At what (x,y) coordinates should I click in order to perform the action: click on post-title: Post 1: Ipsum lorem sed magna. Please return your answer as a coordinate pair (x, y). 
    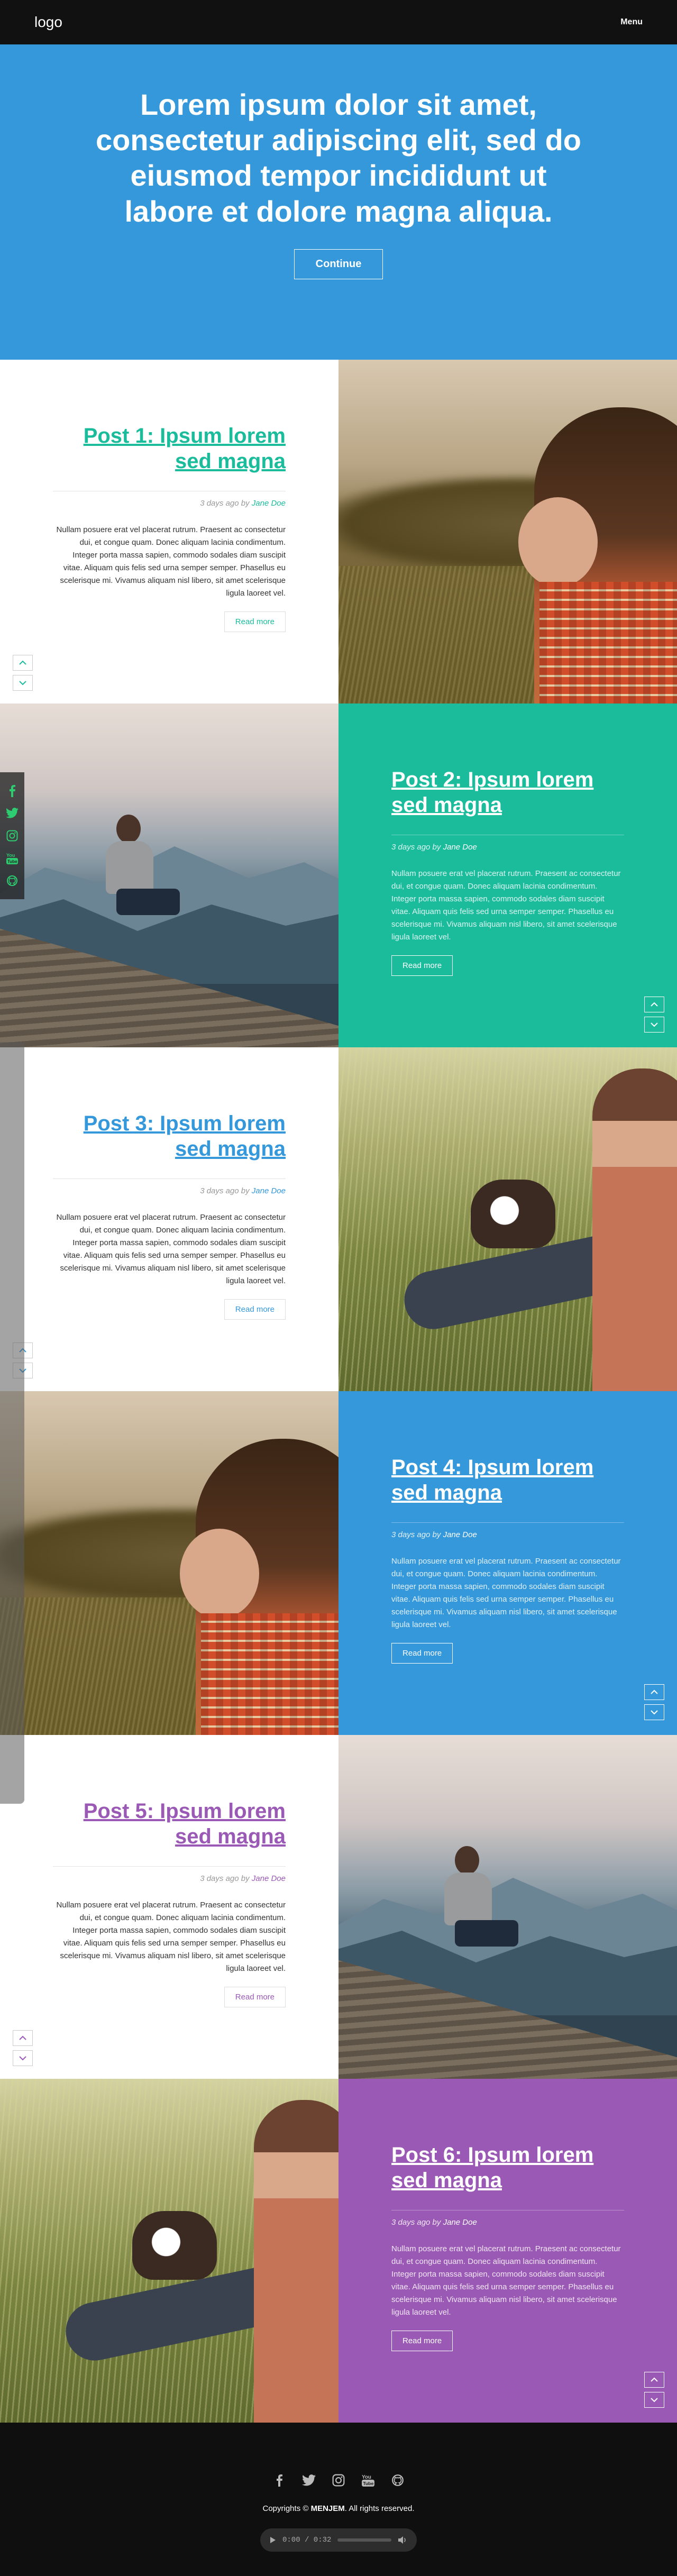
    Looking at the image, I should click on (169, 448).